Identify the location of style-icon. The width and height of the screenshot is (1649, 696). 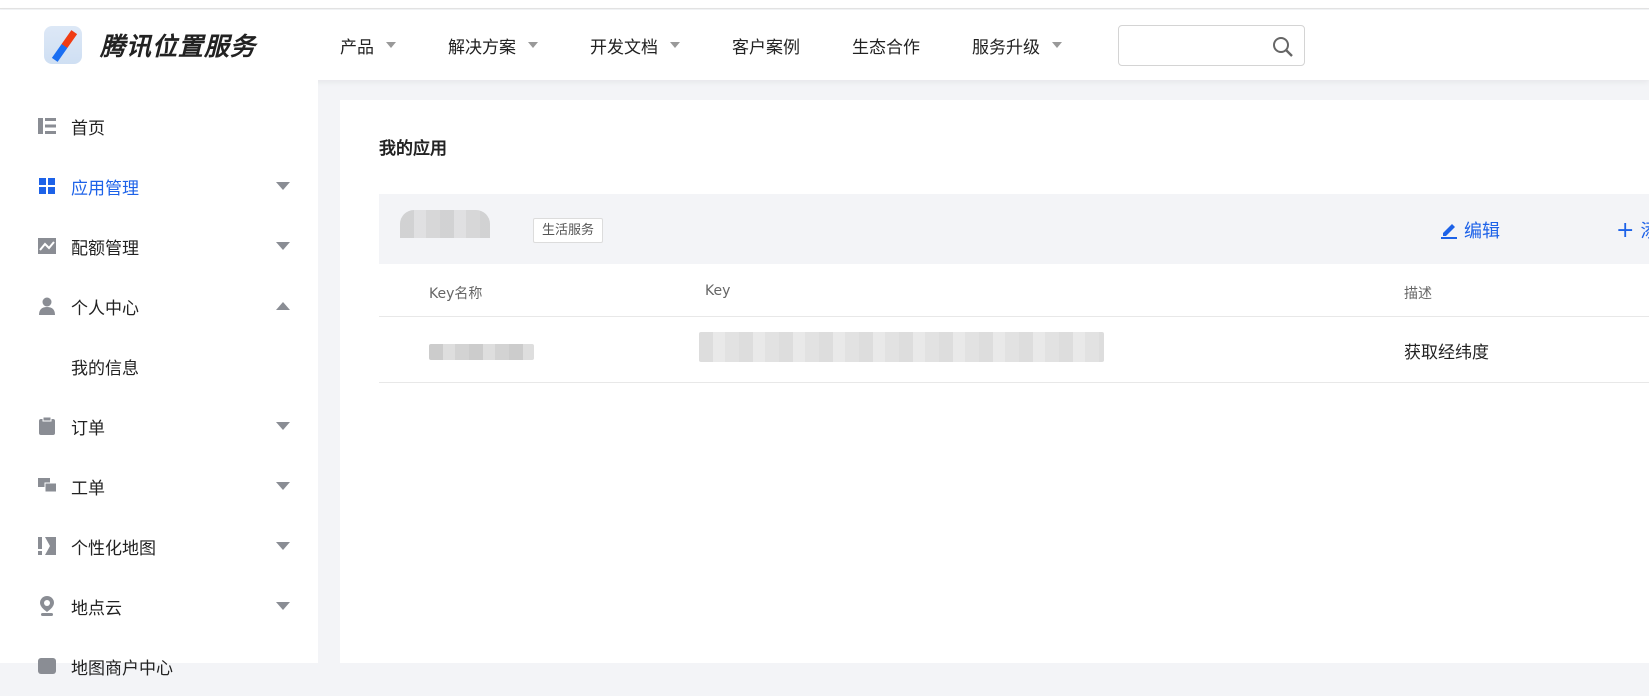
(47, 546).